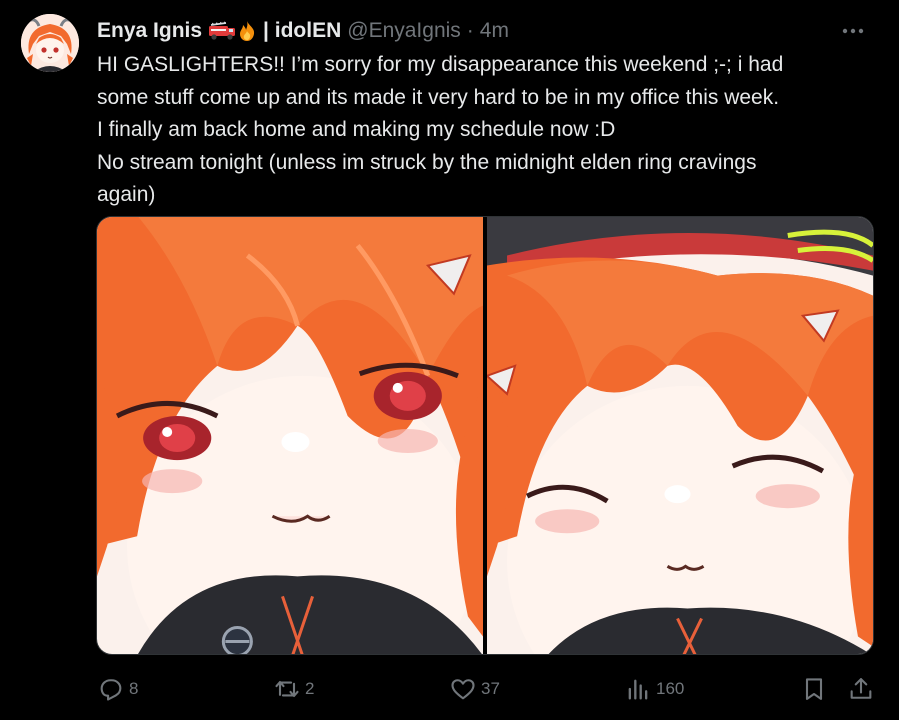 The width and height of the screenshot is (899, 720). I want to click on avatar-image, so click(50, 43).